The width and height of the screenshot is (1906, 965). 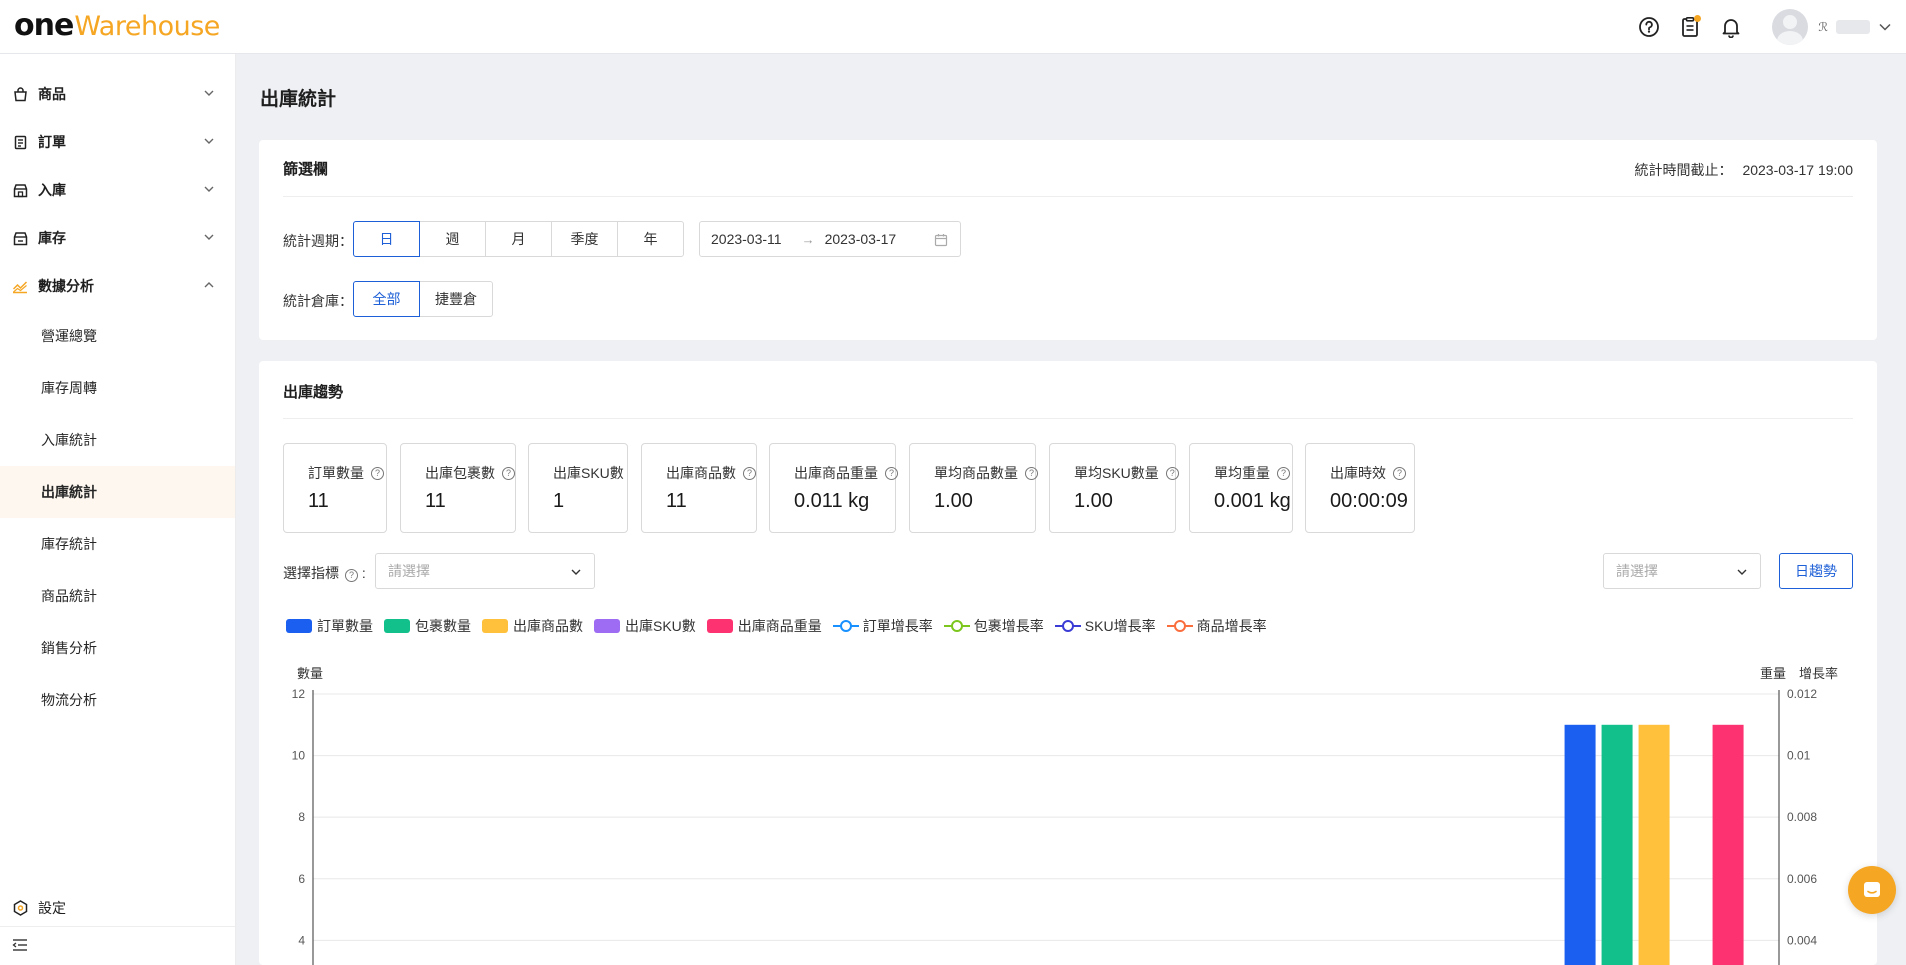 What do you see at coordinates (1832, 27) in the screenshot?
I see `user-menu: ℛ` at bounding box center [1832, 27].